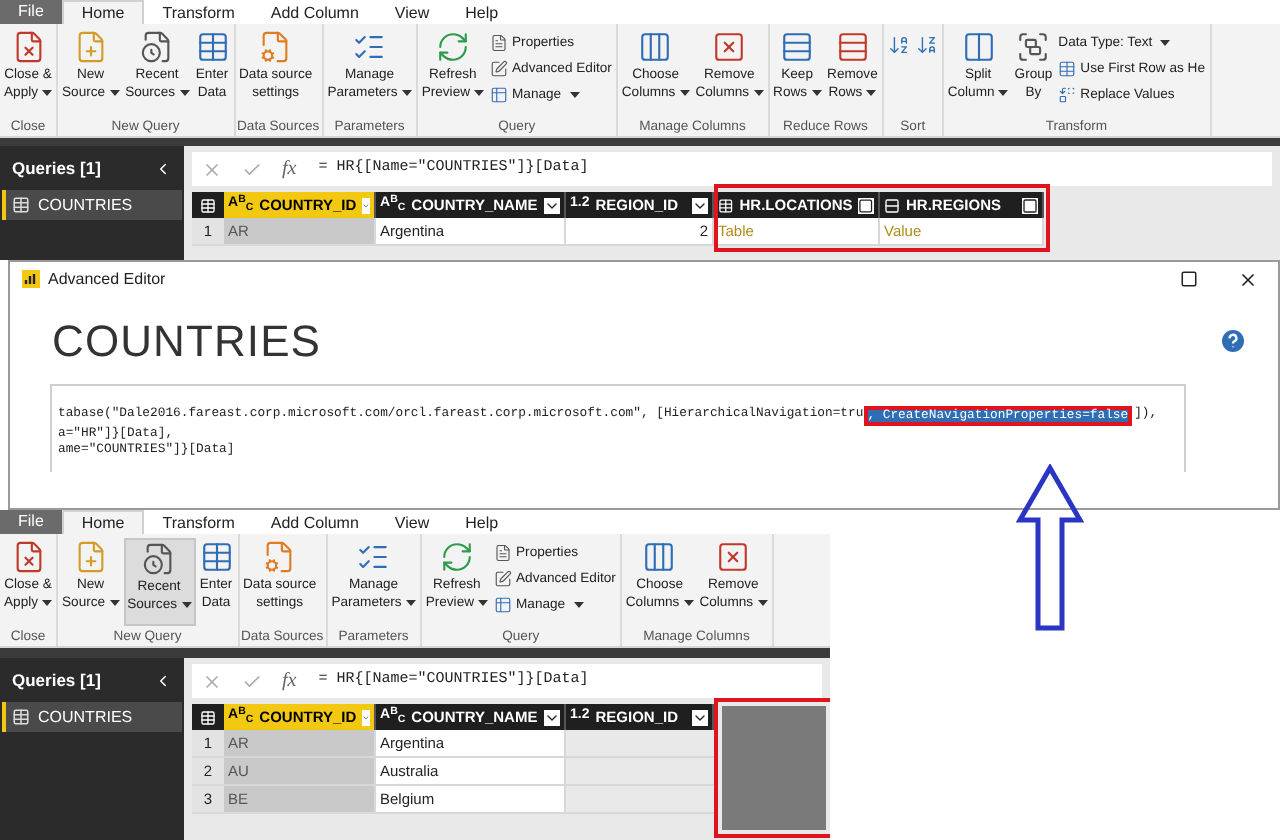 This screenshot has width=1280, height=840. I want to click on query-title: COUNTRIES, so click(187, 341).